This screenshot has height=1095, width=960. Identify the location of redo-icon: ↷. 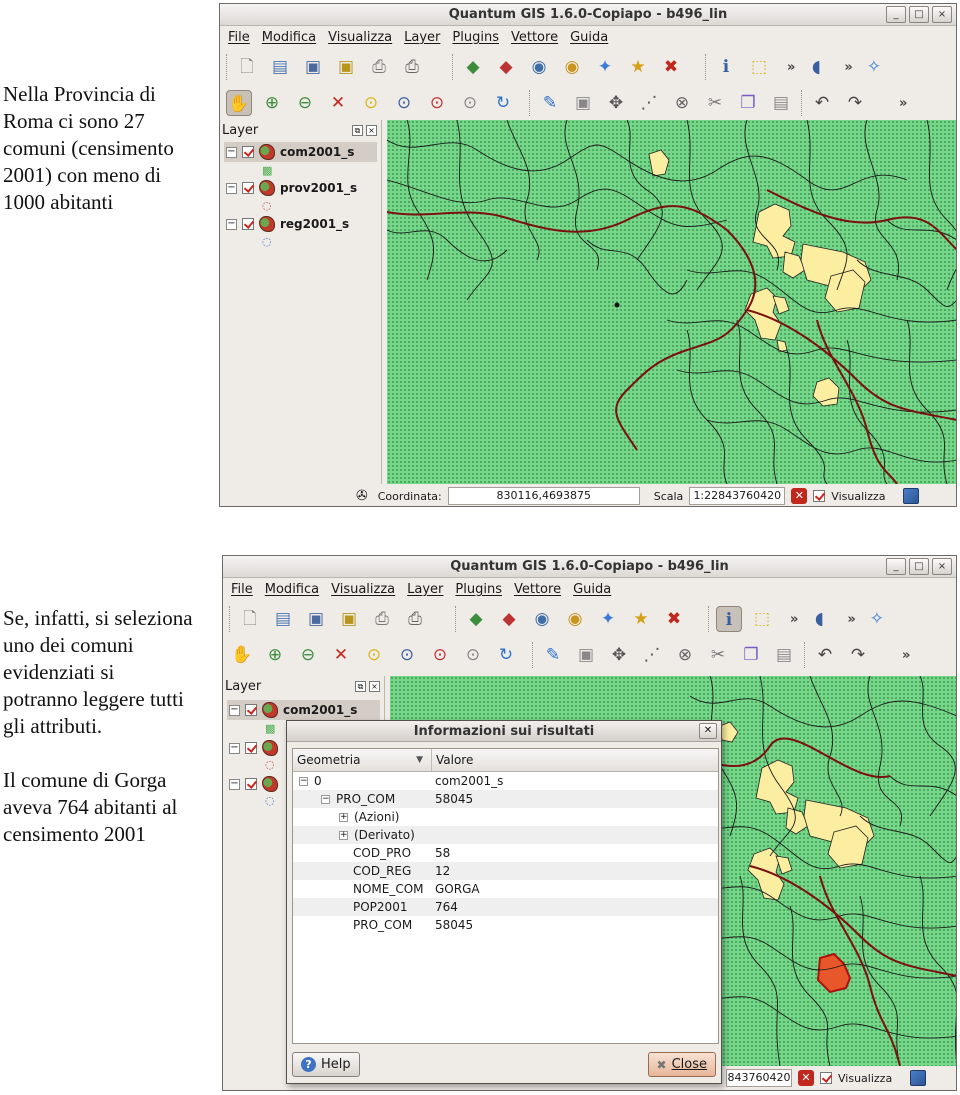
(858, 655).